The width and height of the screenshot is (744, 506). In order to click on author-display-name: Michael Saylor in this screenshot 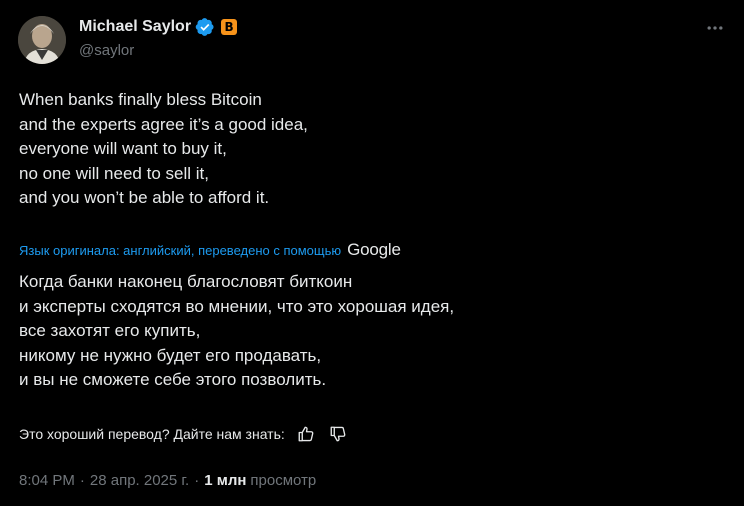, I will do `click(135, 27)`.